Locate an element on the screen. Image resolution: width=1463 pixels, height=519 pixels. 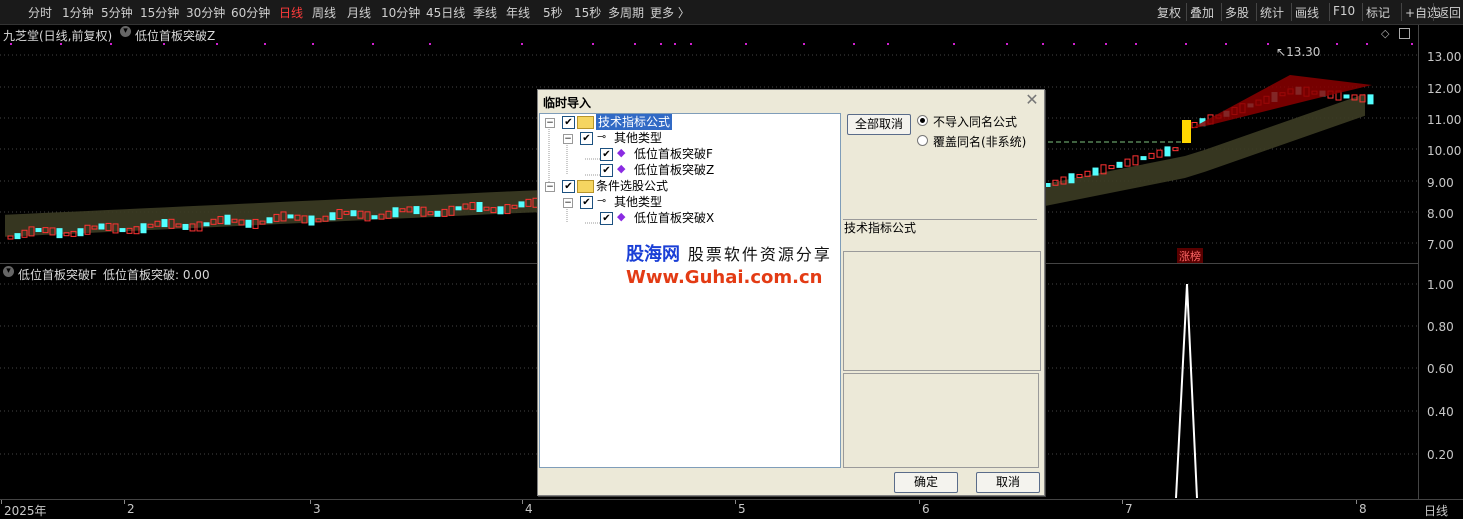
period-tab: 日线 is located at coordinates (291, 12).